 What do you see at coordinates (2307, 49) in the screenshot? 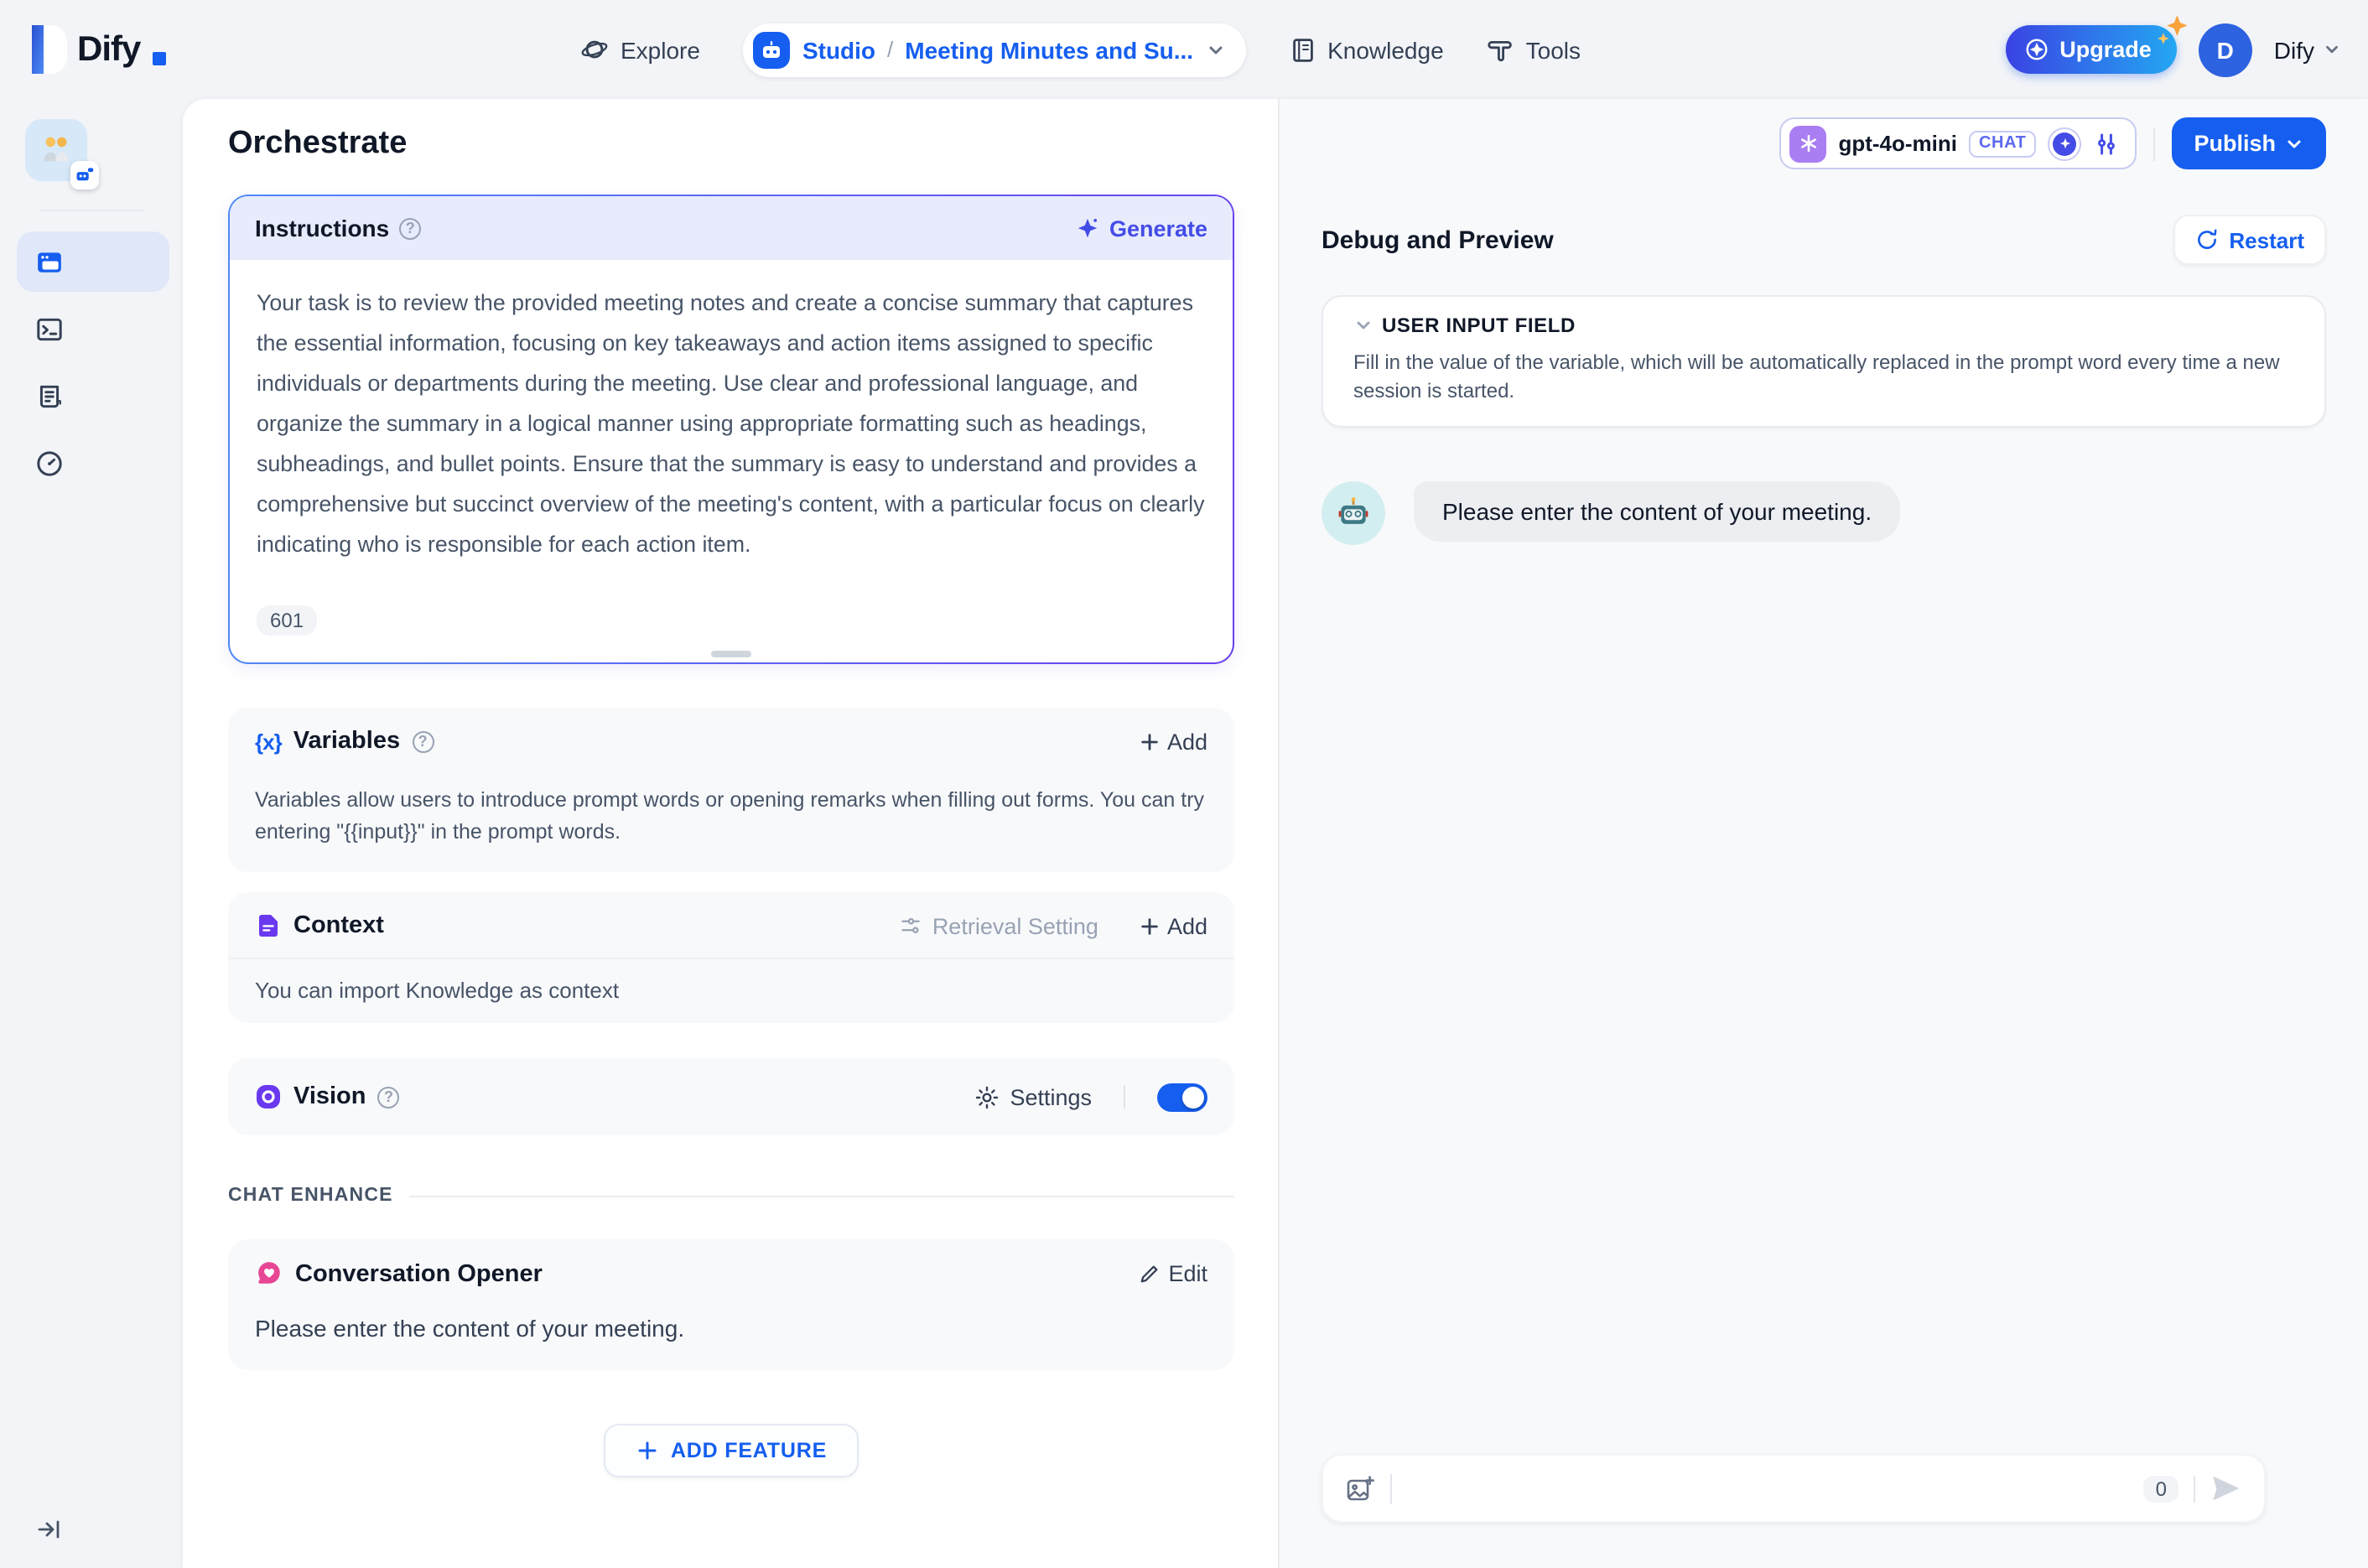
I see `account-menu: Dify` at bounding box center [2307, 49].